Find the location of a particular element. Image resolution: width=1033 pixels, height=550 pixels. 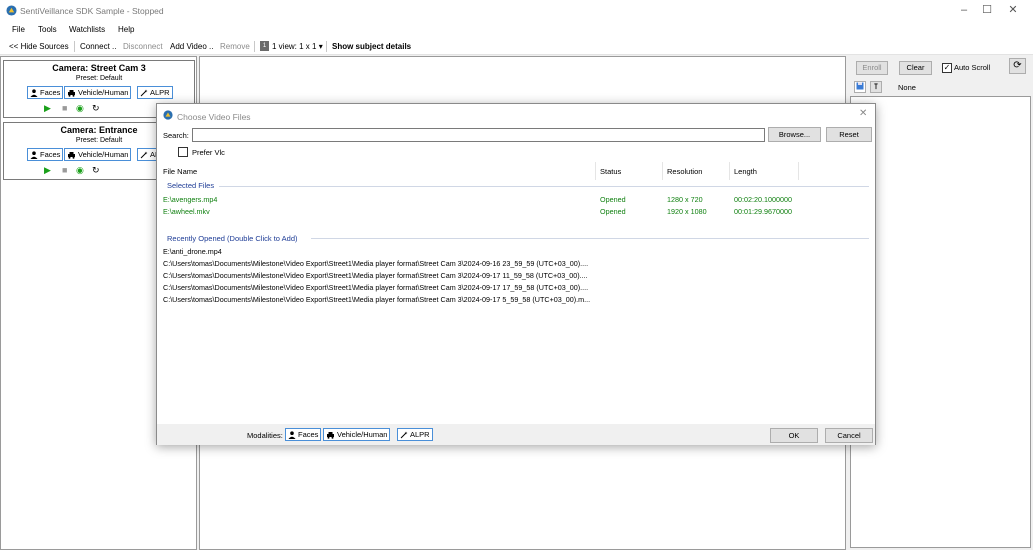

column-header-status: Status is located at coordinates (610, 171).